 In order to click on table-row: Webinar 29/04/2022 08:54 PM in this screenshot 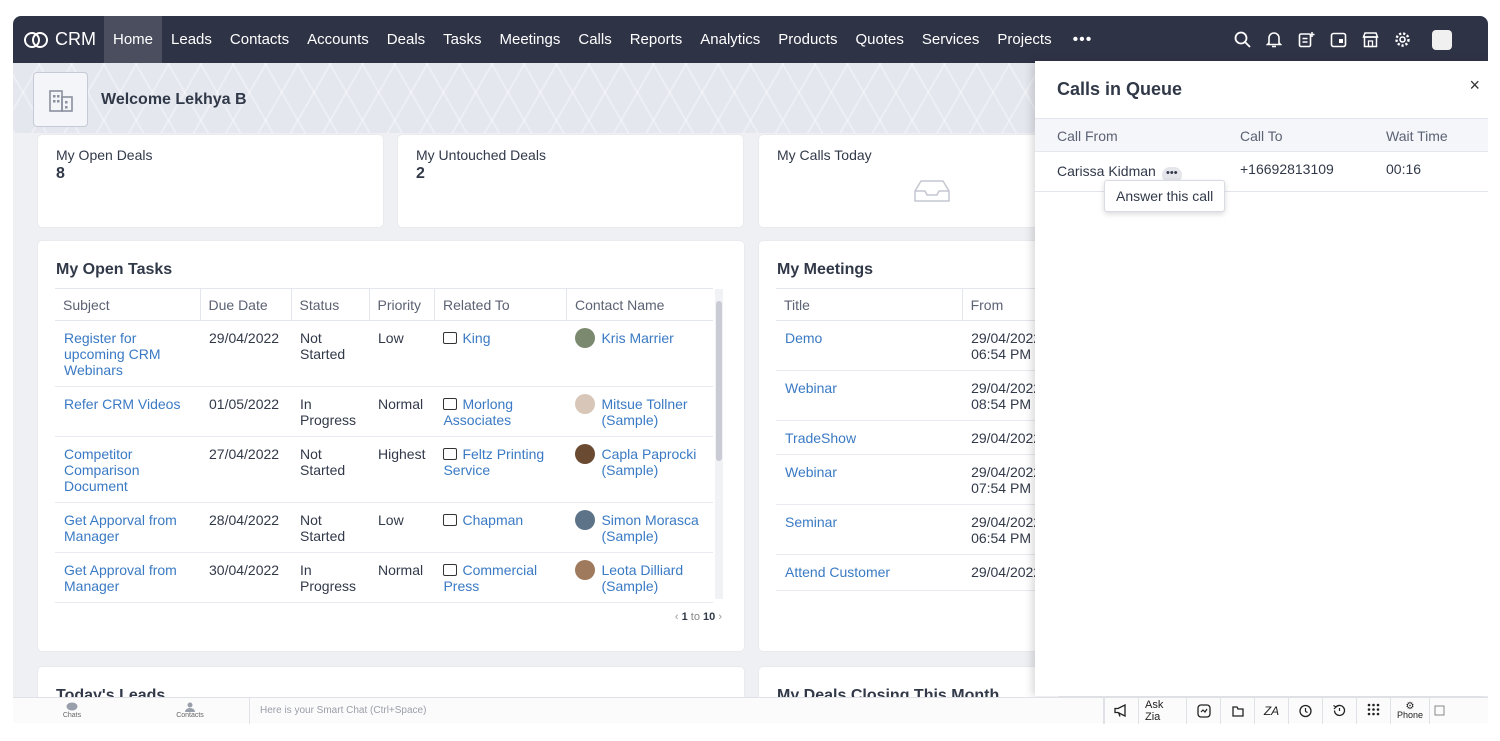, I will do `click(917, 395)`.